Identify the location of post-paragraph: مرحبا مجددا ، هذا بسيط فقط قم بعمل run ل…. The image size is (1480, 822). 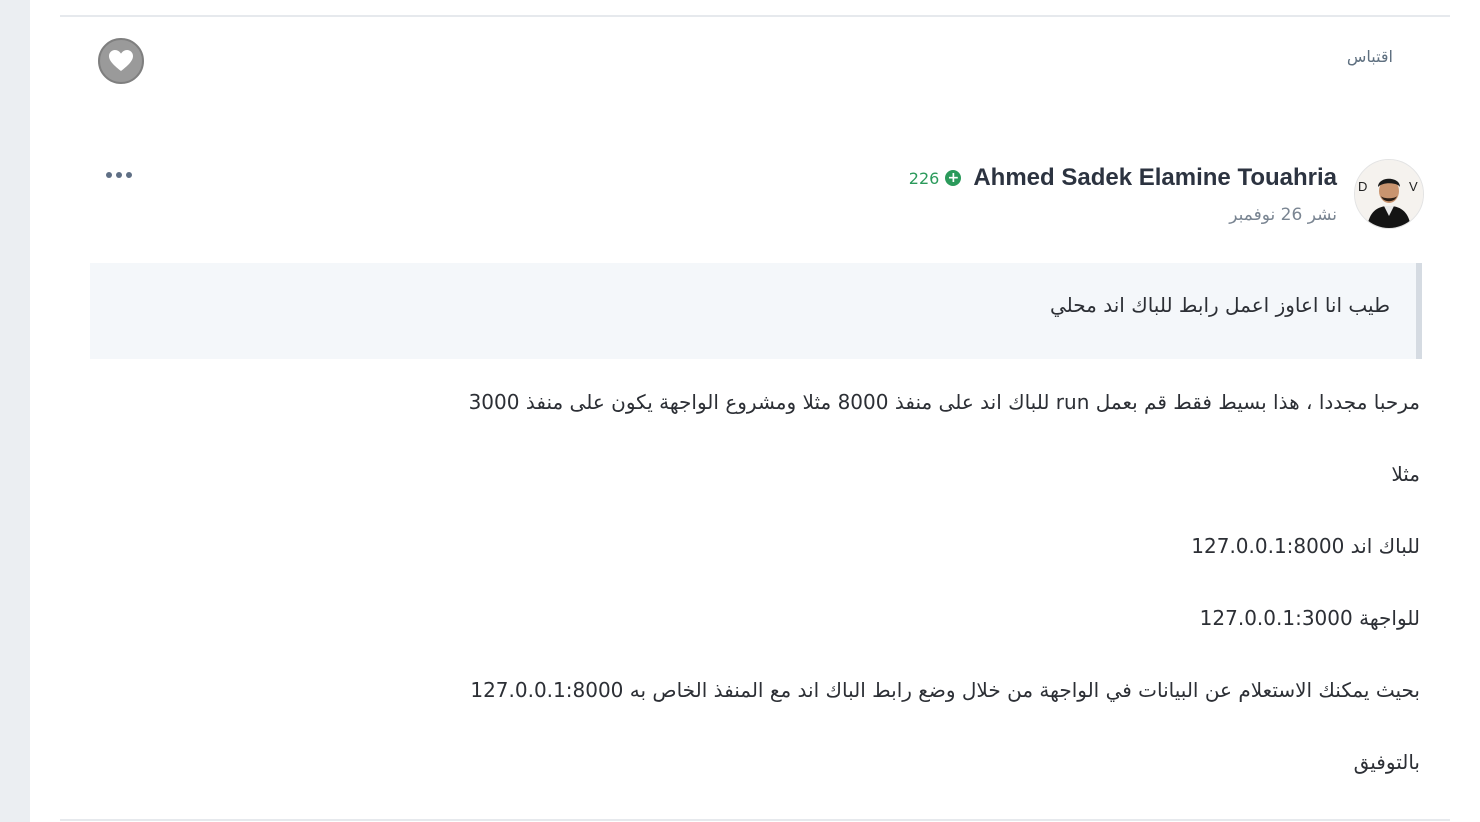
(944, 402).